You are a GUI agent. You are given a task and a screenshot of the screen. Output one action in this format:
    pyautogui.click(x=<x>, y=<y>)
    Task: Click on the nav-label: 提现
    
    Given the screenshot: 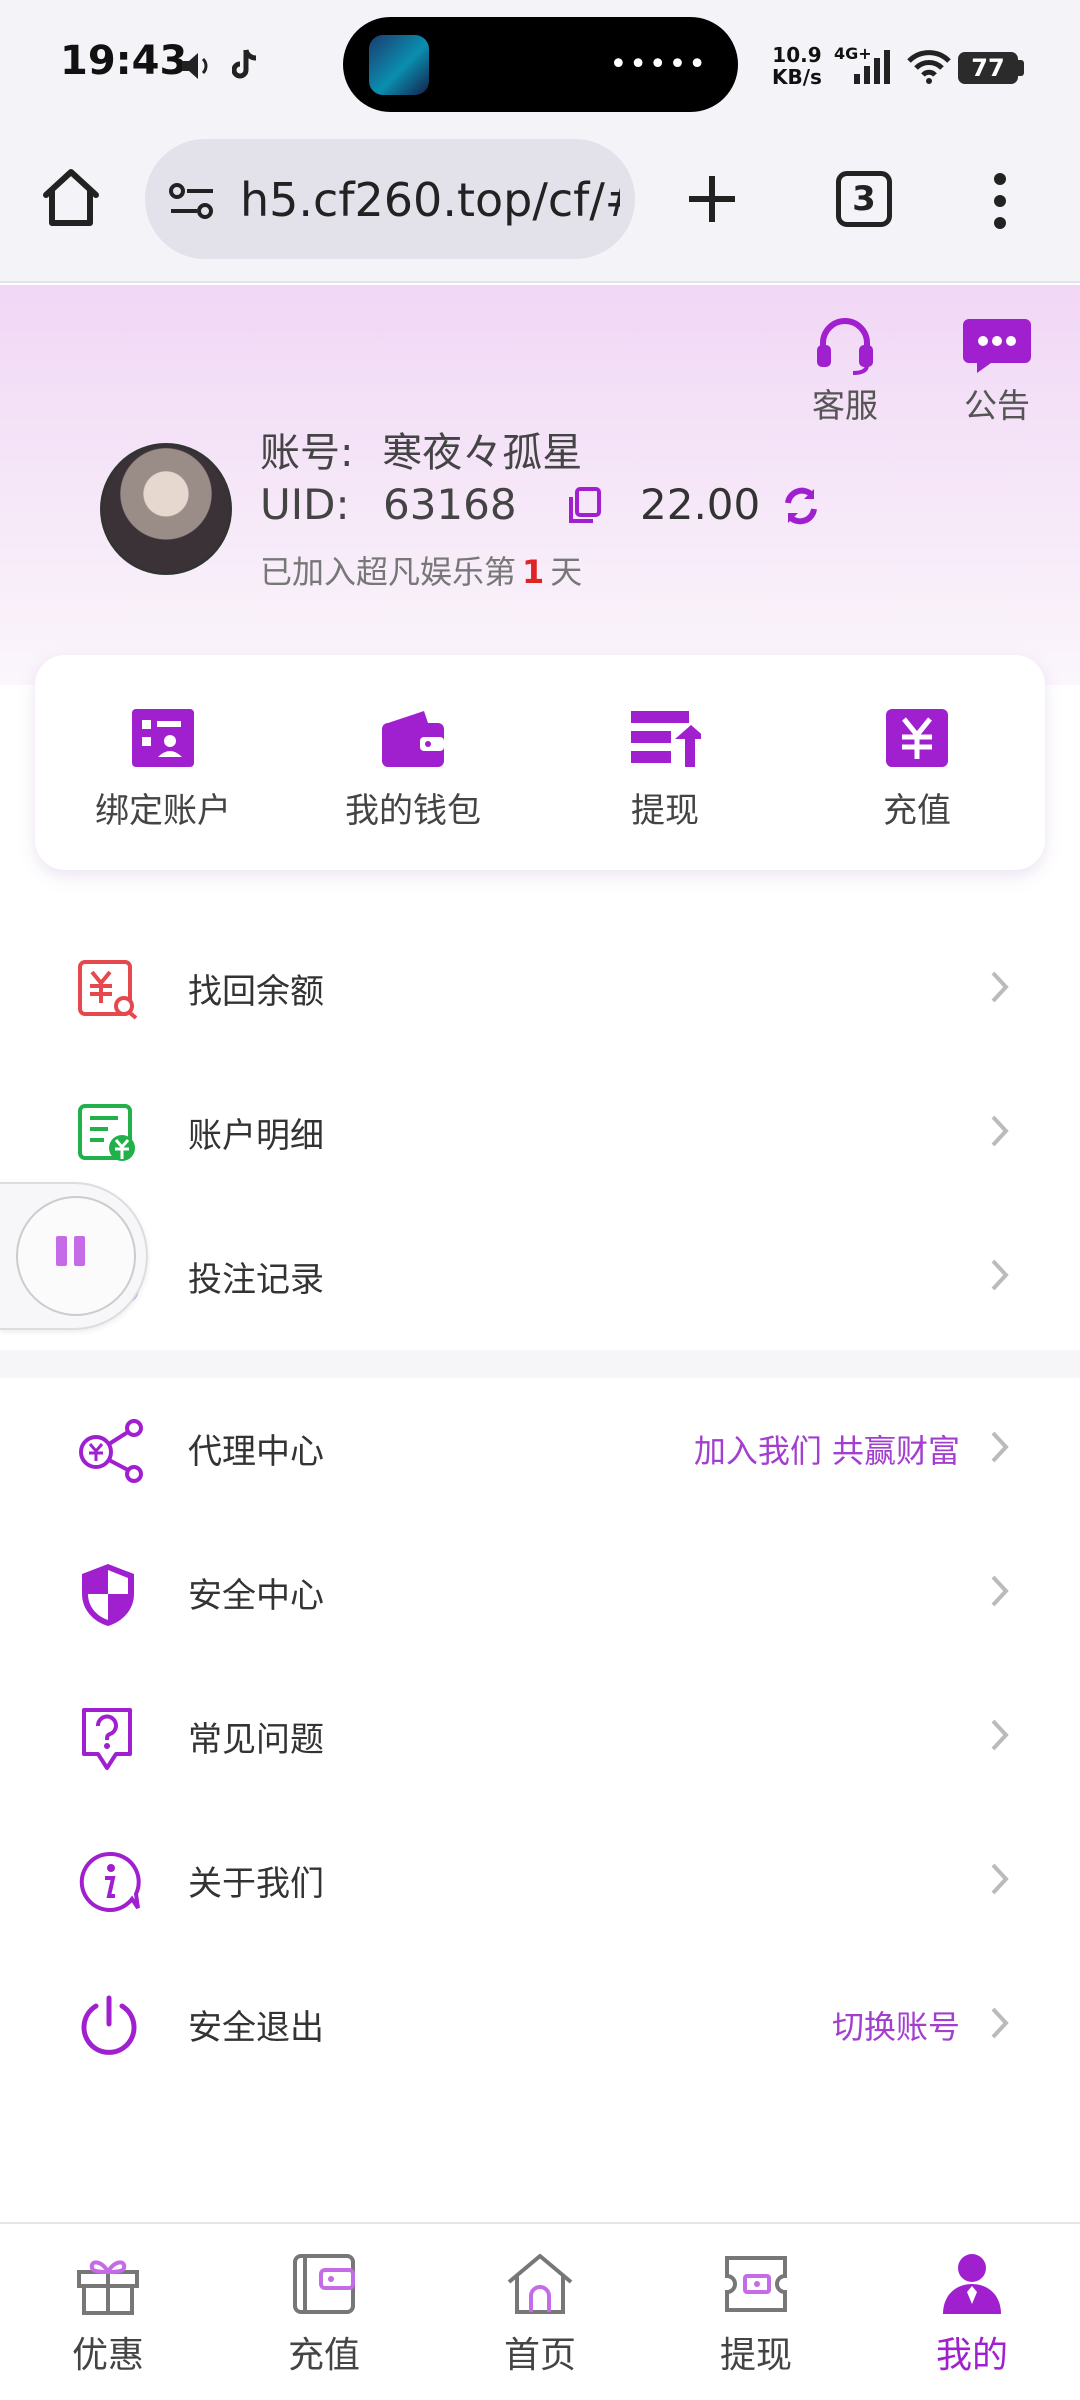 What is the action you would take?
    pyautogui.click(x=755, y=2355)
    